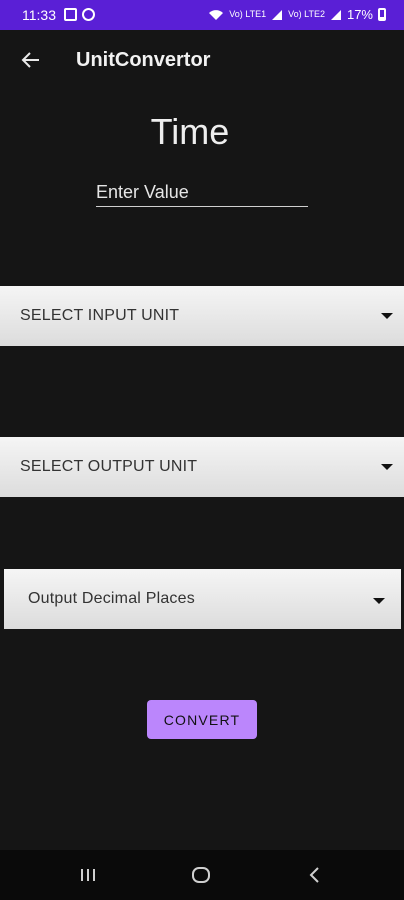 The image size is (404, 900). Describe the element at coordinates (306, 14) in the screenshot. I see `network-label-2: Vo) LTE2` at that location.